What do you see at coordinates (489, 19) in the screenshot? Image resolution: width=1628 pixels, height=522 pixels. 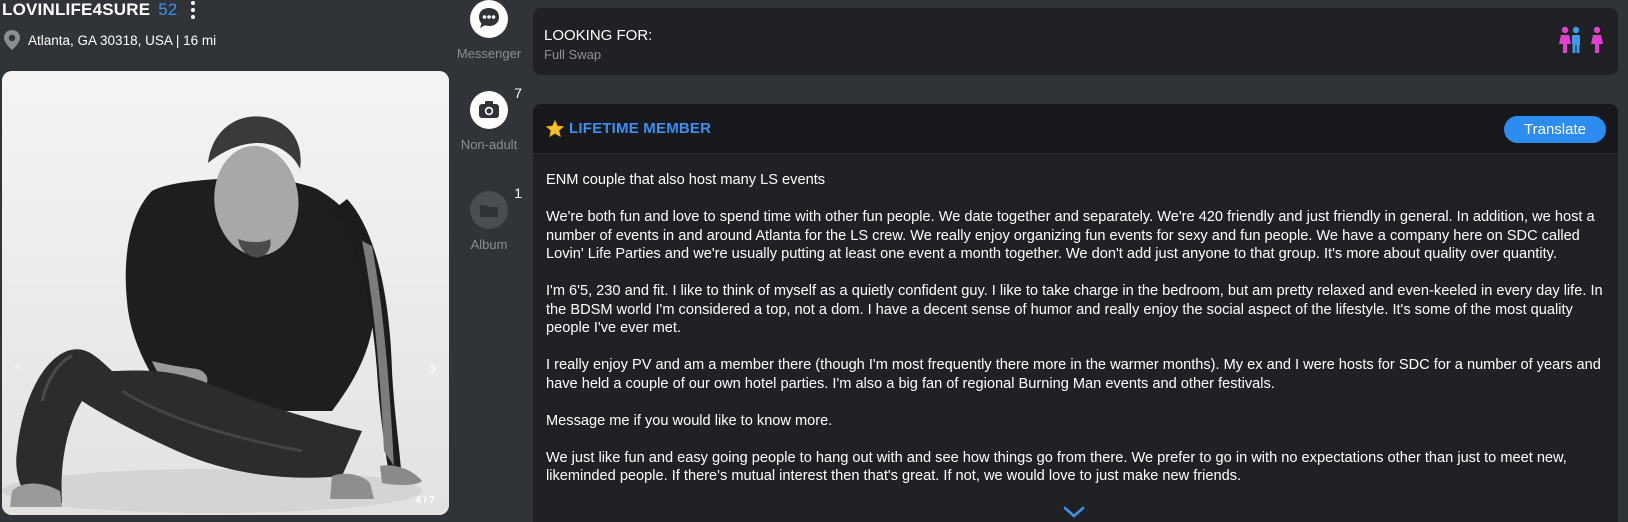 I see `messenger-icon` at bounding box center [489, 19].